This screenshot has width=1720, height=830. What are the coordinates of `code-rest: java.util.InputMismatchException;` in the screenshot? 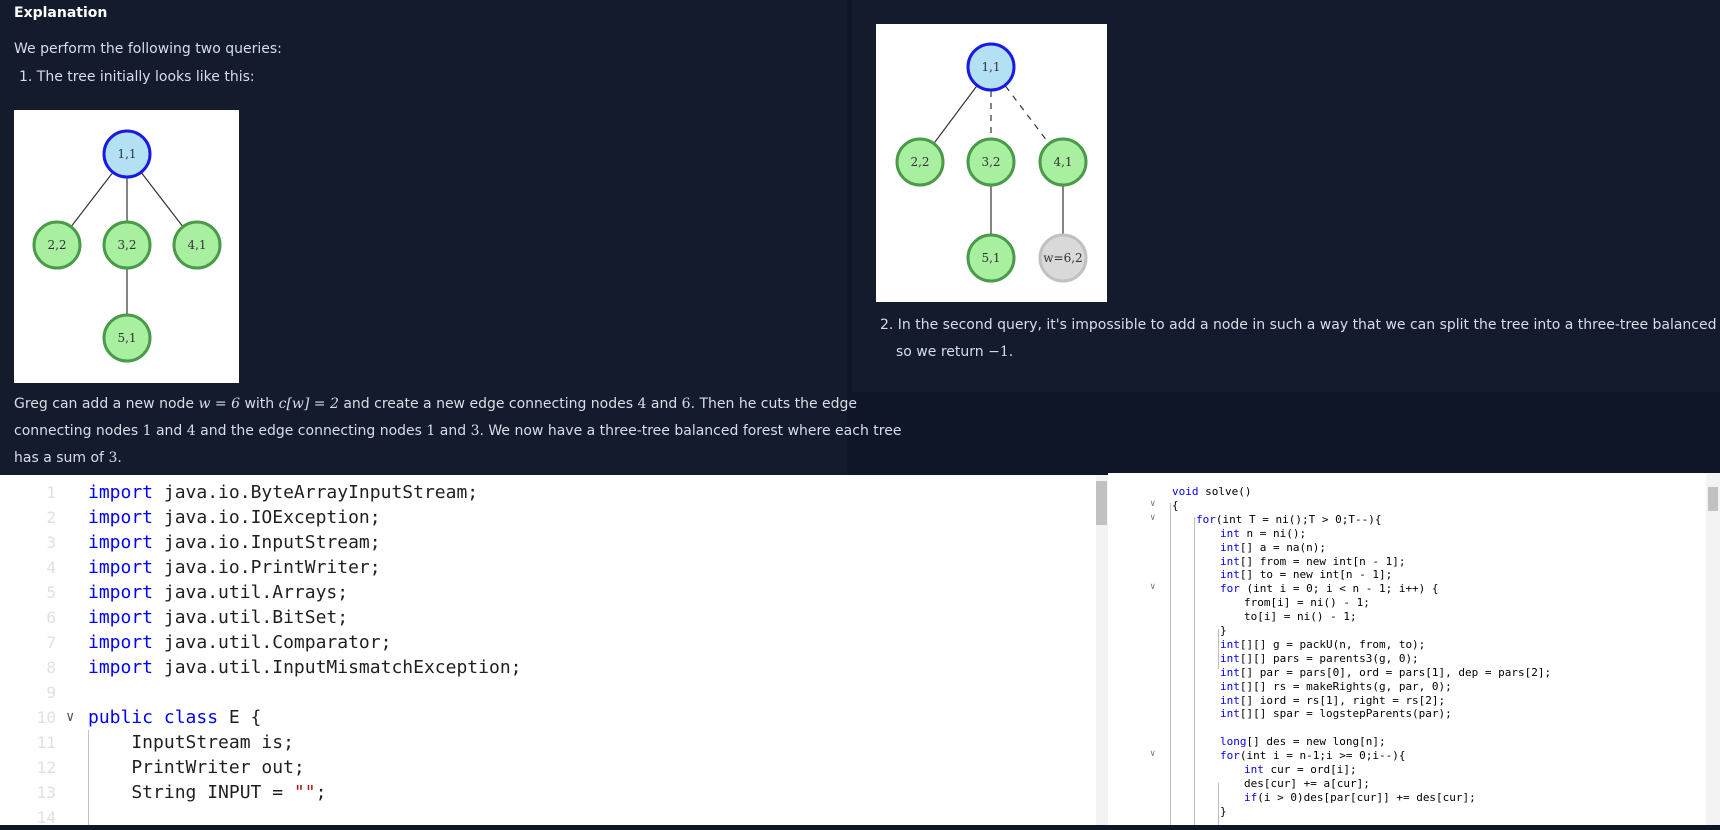 It's located at (337, 667).